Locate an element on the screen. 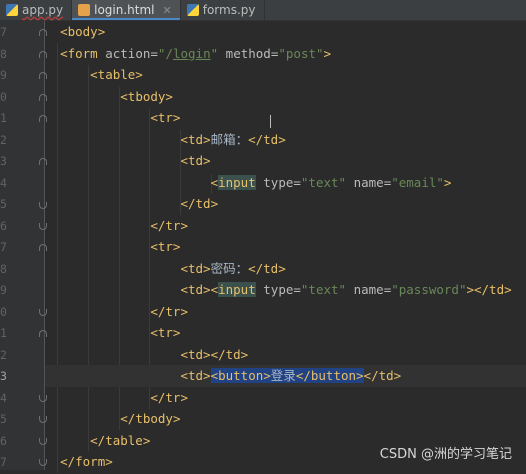  code-token: </tbody> is located at coordinates (150, 418).